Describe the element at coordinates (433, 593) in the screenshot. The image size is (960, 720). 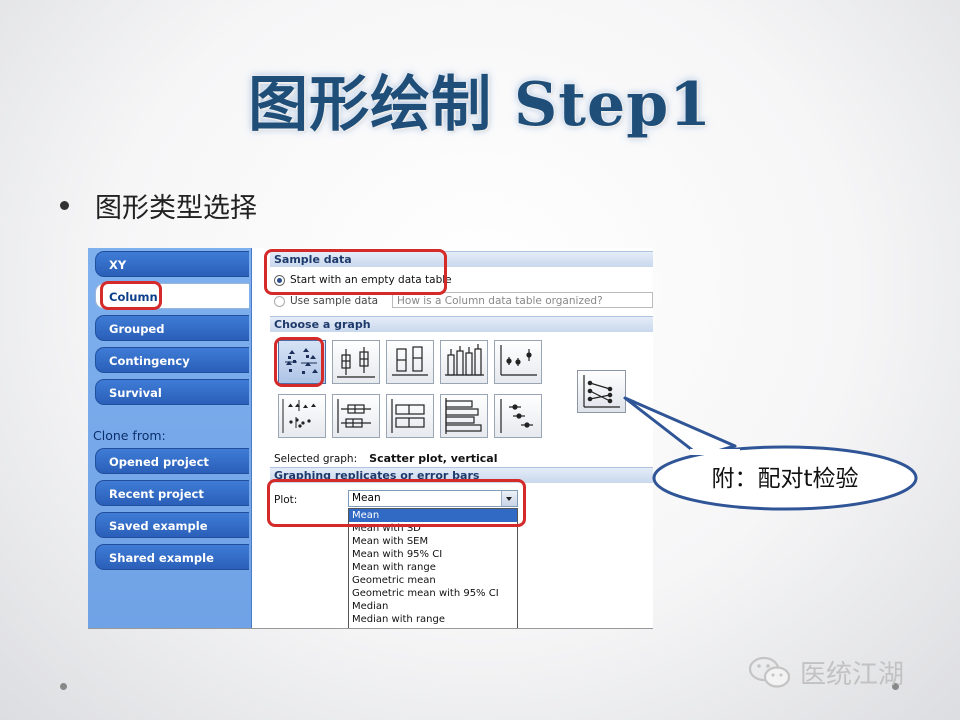
I see `dropdown-option: Geometric mean with 95% CI` at that location.